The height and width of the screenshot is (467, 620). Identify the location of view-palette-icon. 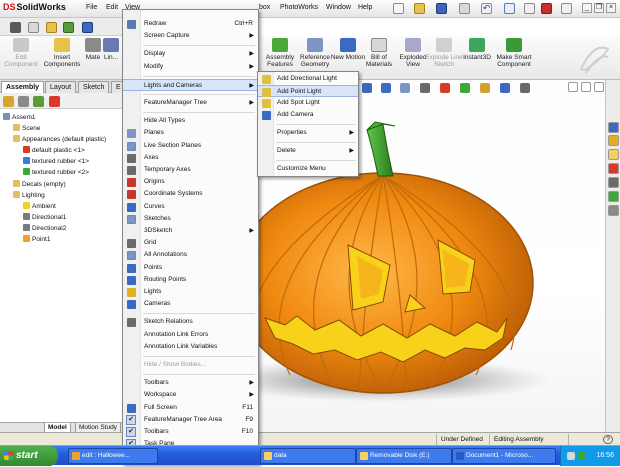
(613, 182).